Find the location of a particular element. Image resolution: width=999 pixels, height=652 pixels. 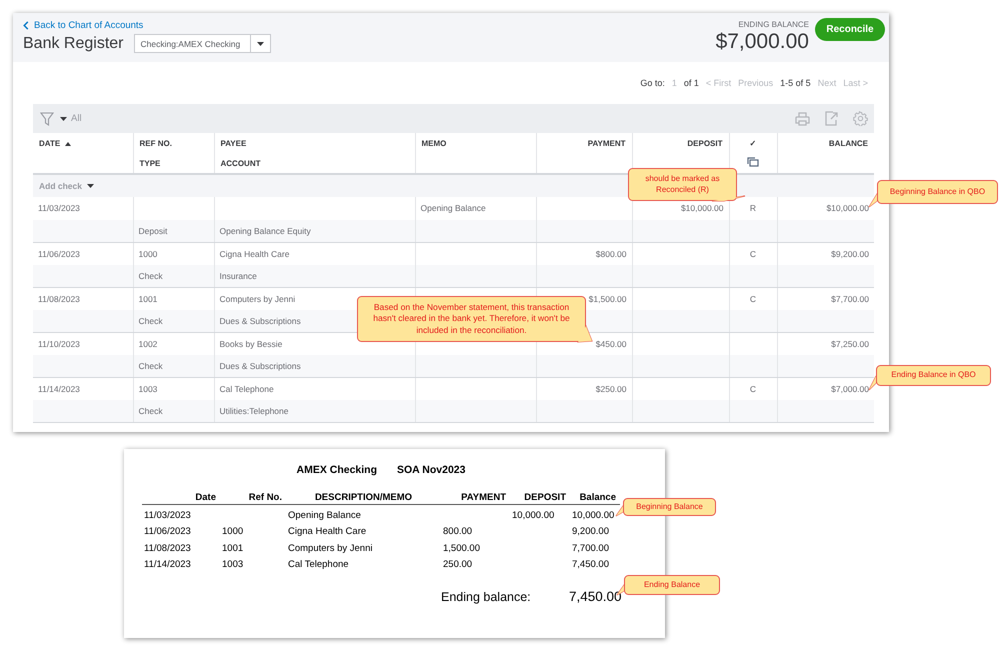

go-to-label: Go to: is located at coordinates (652, 83).